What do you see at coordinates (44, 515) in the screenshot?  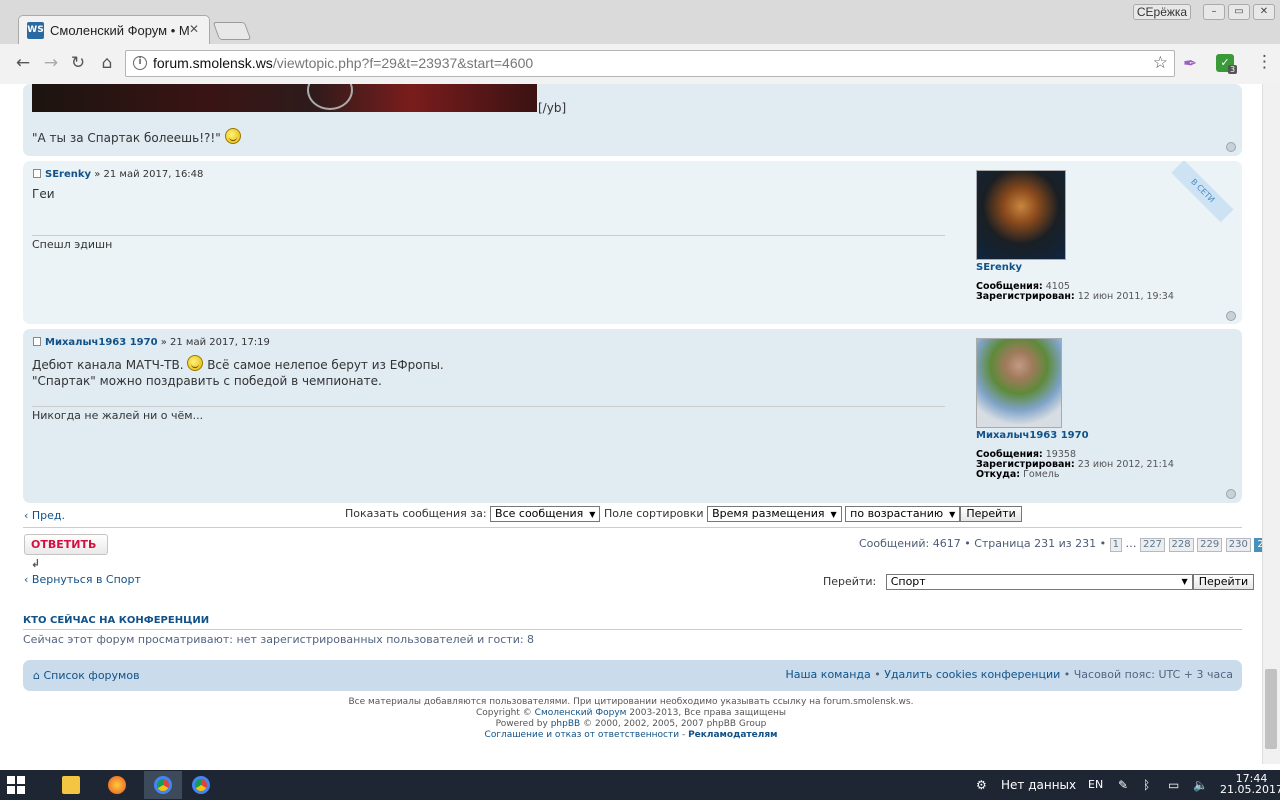 I see `prev-topic-link: ‹ Пред.` at bounding box center [44, 515].